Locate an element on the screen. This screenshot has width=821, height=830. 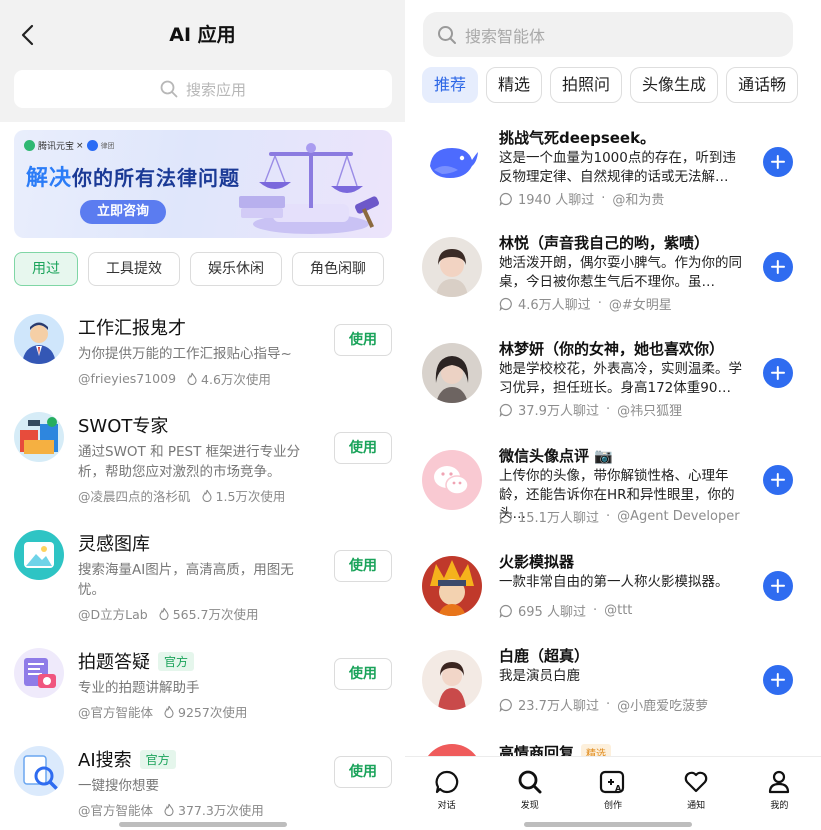
agent-desc: 一款非常自由的第一人称火影模拟器。 is located at coordinates (614, 582).